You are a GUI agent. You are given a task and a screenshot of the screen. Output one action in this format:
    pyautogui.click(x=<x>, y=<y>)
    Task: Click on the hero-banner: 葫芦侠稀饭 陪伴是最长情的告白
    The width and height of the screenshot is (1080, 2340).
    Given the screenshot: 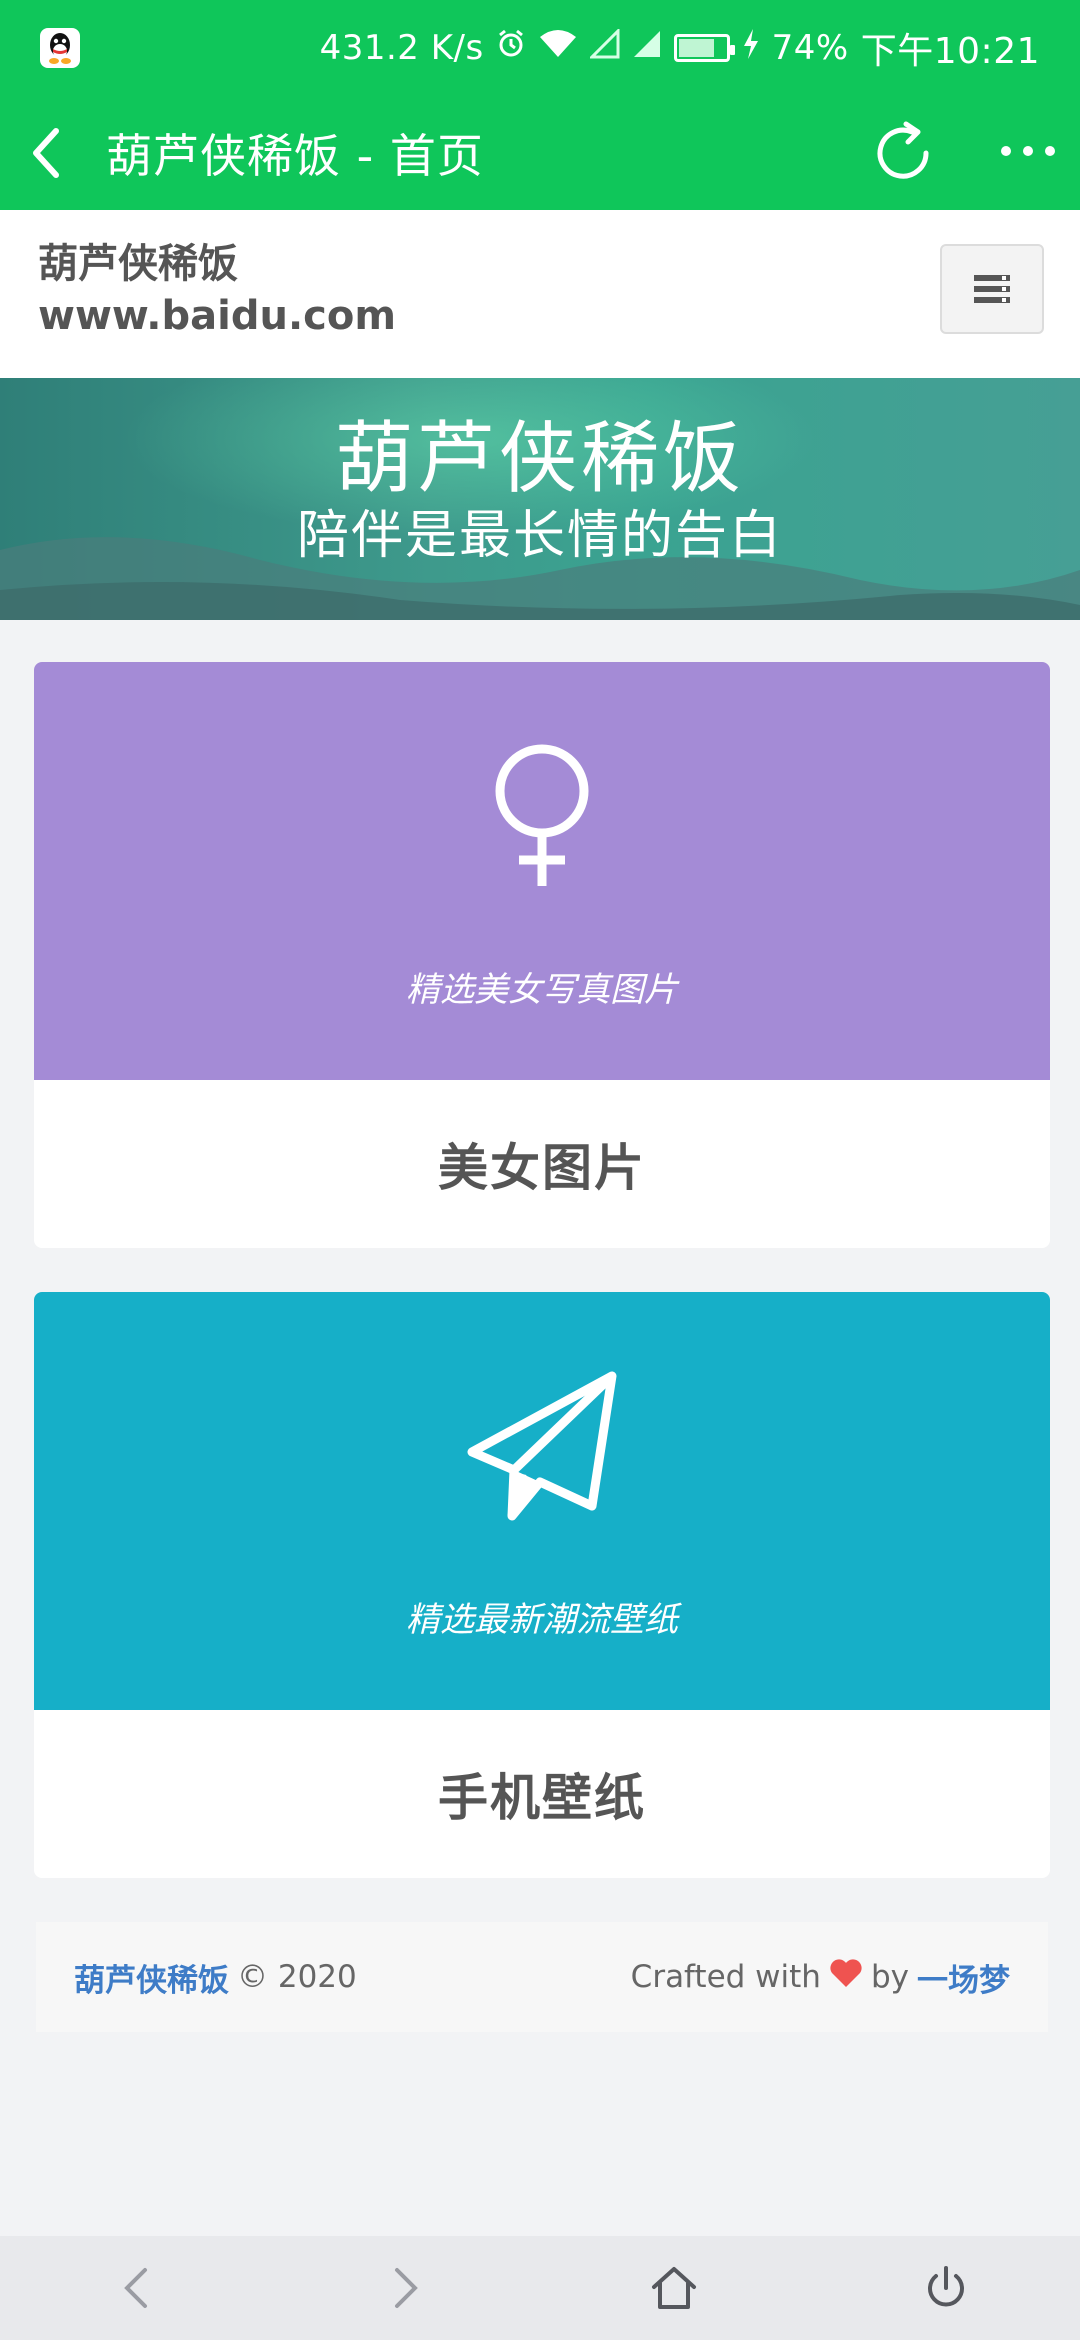 What is the action you would take?
    pyautogui.click(x=540, y=499)
    